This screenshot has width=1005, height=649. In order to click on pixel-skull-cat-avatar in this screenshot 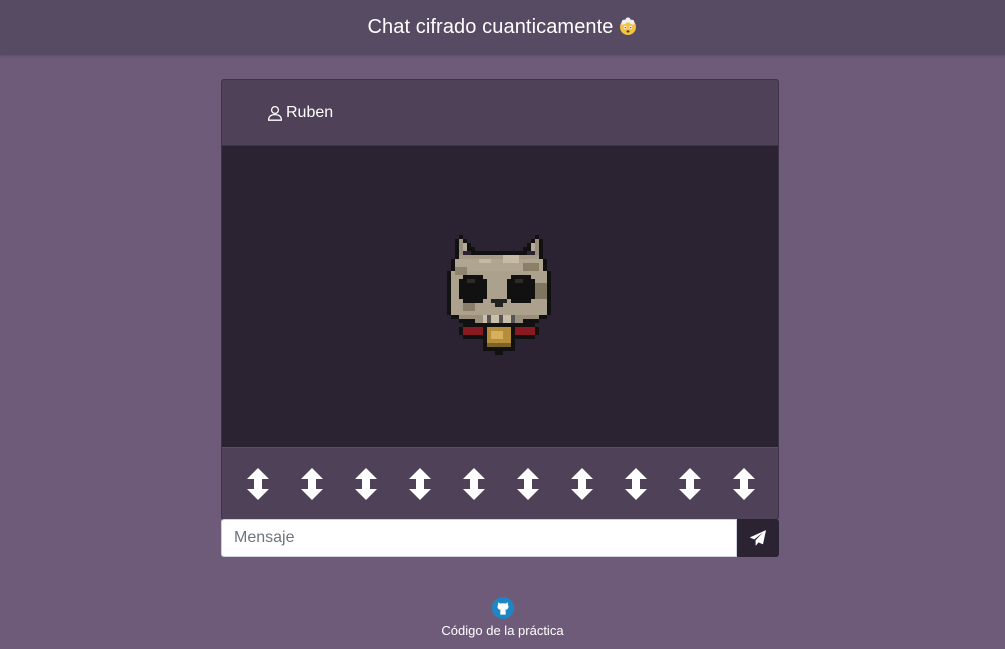, I will do `click(499, 295)`.